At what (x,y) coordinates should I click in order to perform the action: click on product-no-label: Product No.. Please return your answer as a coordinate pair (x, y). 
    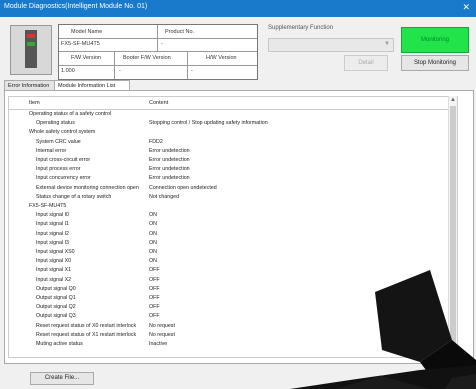
    Looking at the image, I should click on (180, 32).